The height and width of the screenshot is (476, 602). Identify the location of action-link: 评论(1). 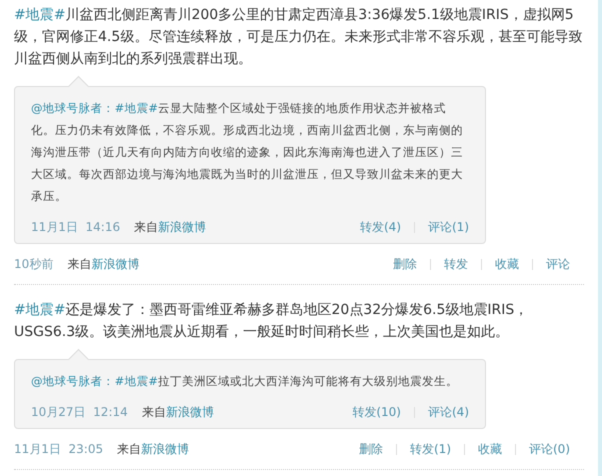
(448, 227).